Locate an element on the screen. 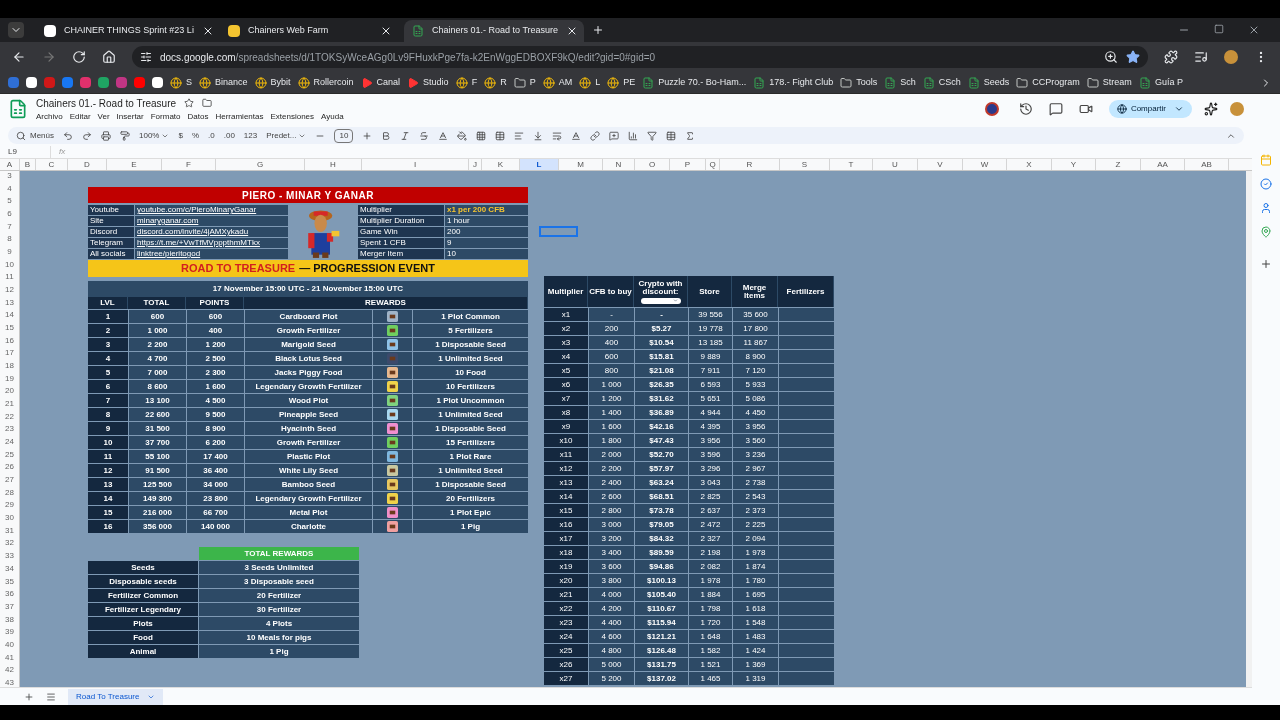 The width and height of the screenshot is (1280, 720). row-number: 42 is located at coordinates (9, 670).